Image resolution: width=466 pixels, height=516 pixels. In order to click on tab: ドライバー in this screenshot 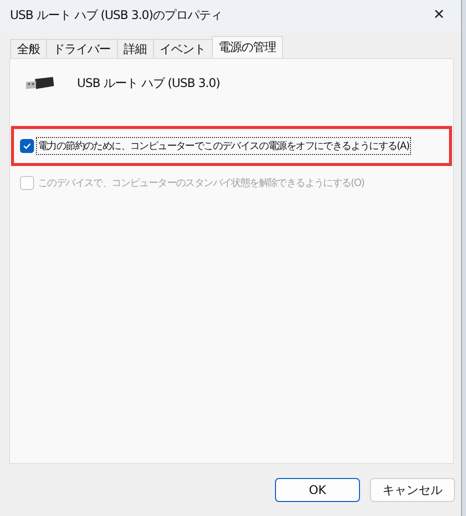, I will do `click(82, 48)`.